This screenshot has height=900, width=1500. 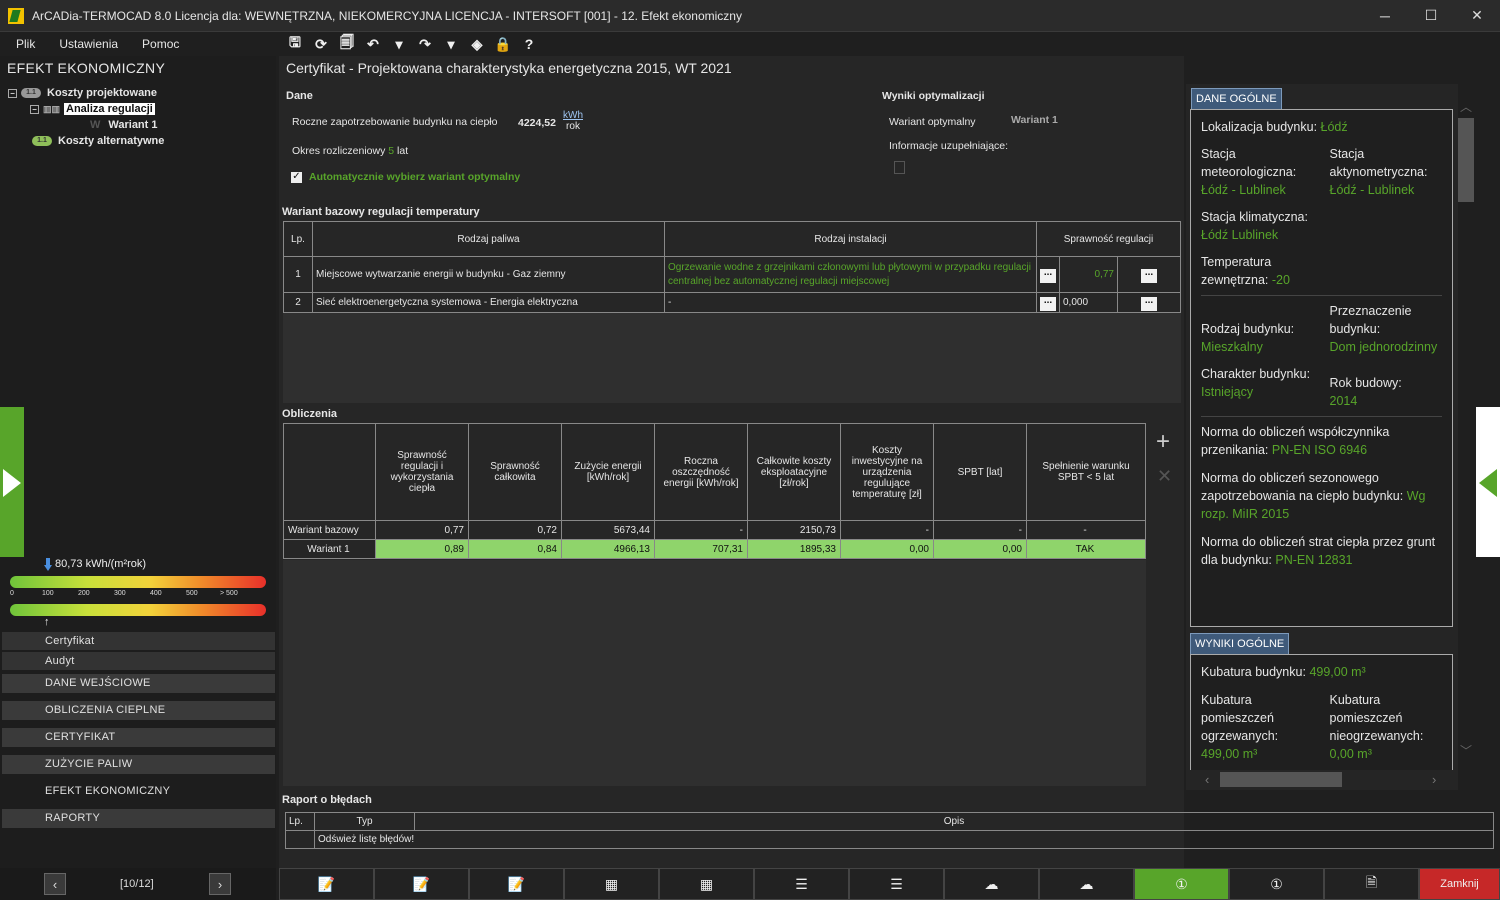 I want to click on toolbar: 🖫 ⟳ 🗐 ↶ ▾ ↷ ▾ ◈ 🔒 ?, so click(x=412, y=44).